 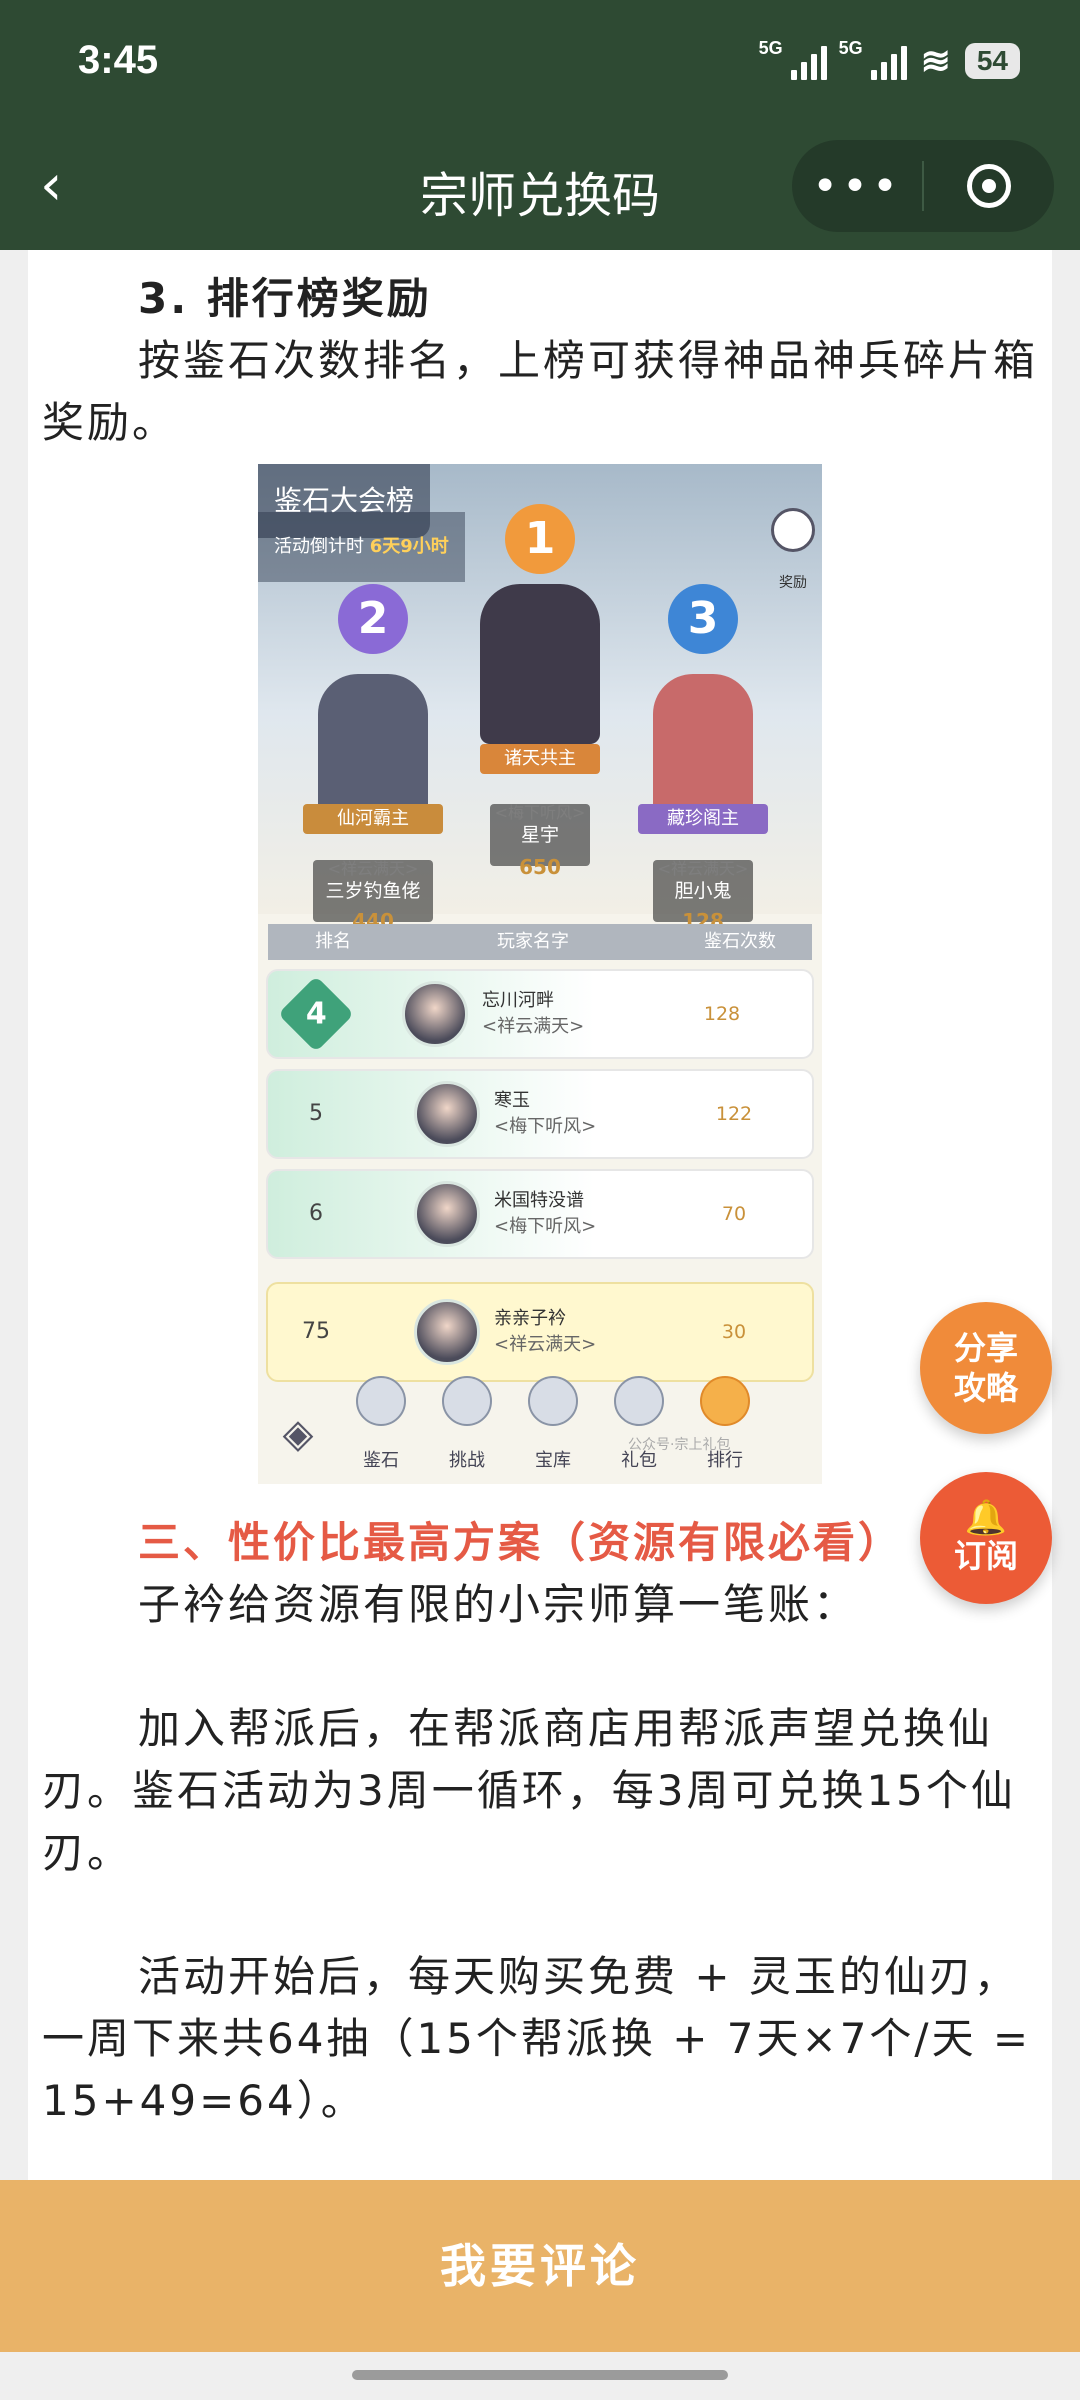 I want to click on reward-label: 奖励, so click(x=793, y=583).